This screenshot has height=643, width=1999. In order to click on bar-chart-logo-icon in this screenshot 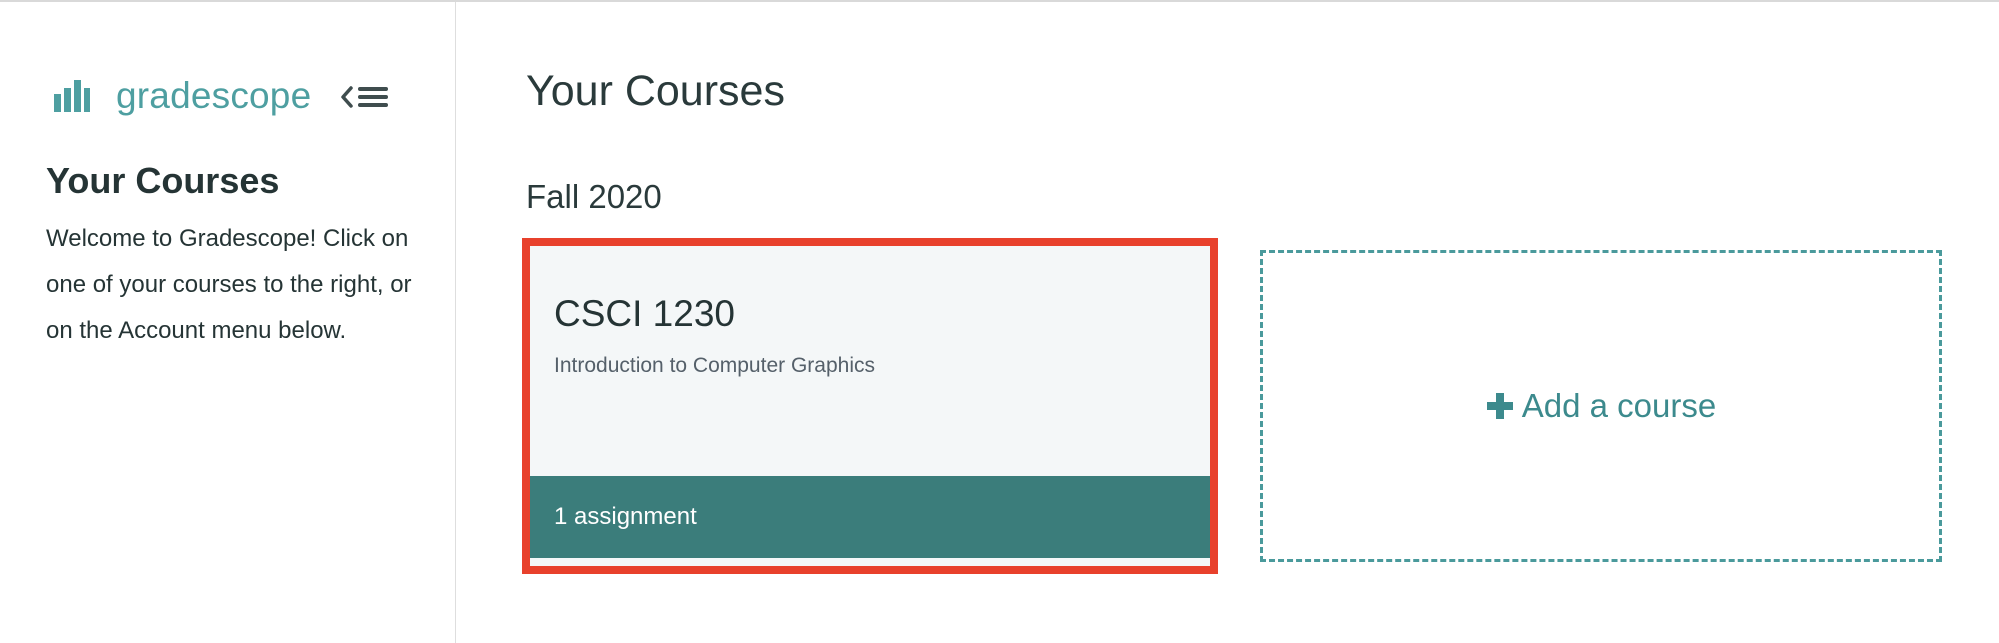, I will do `click(72, 96)`.